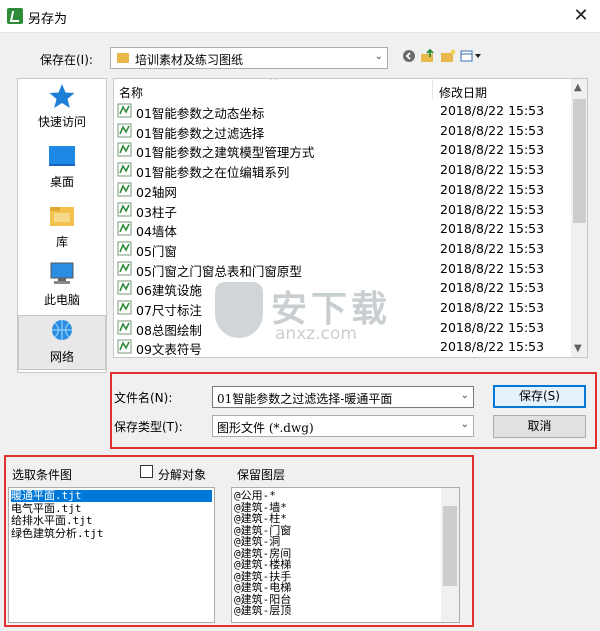 The image size is (600, 631). I want to click on file-name: 04墙体, so click(156, 232).